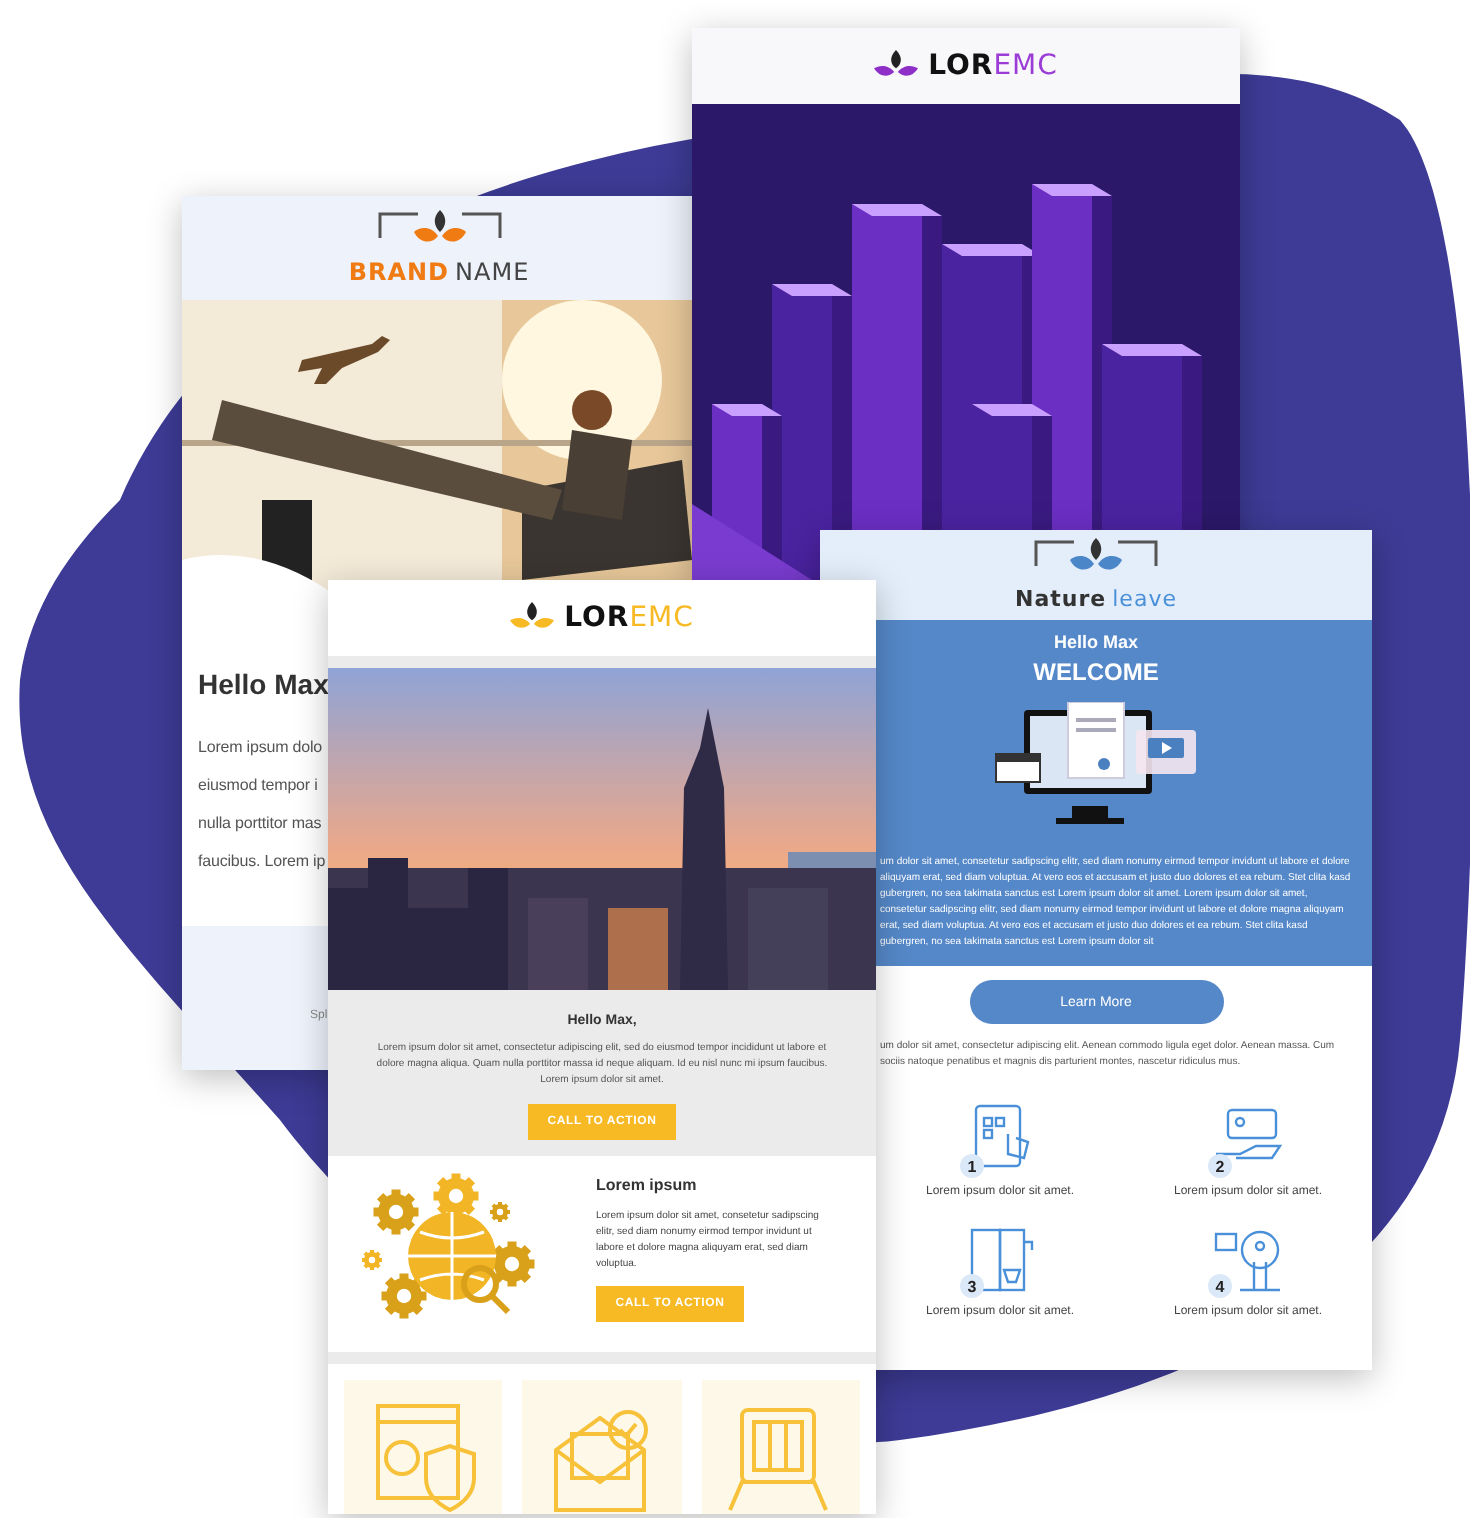  I want to click on section-title: Lorem ipsum, so click(646, 1185).